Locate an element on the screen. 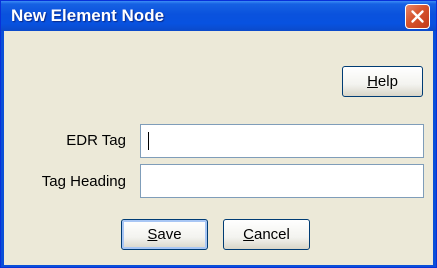 This screenshot has height=268, width=437. save-mnemonic: S is located at coordinates (152, 234).